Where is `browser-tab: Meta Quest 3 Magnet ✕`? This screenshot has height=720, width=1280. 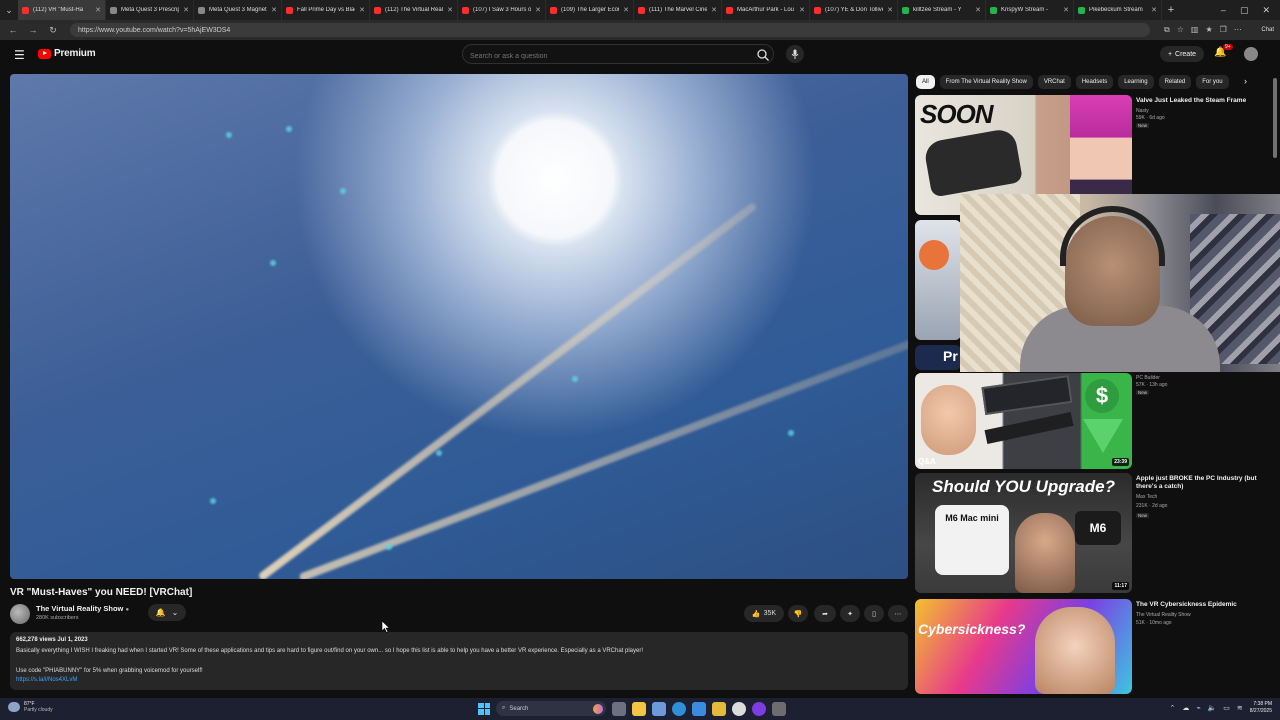
browser-tab: Meta Quest 3 Magnet ✕ is located at coordinates (238, 10).